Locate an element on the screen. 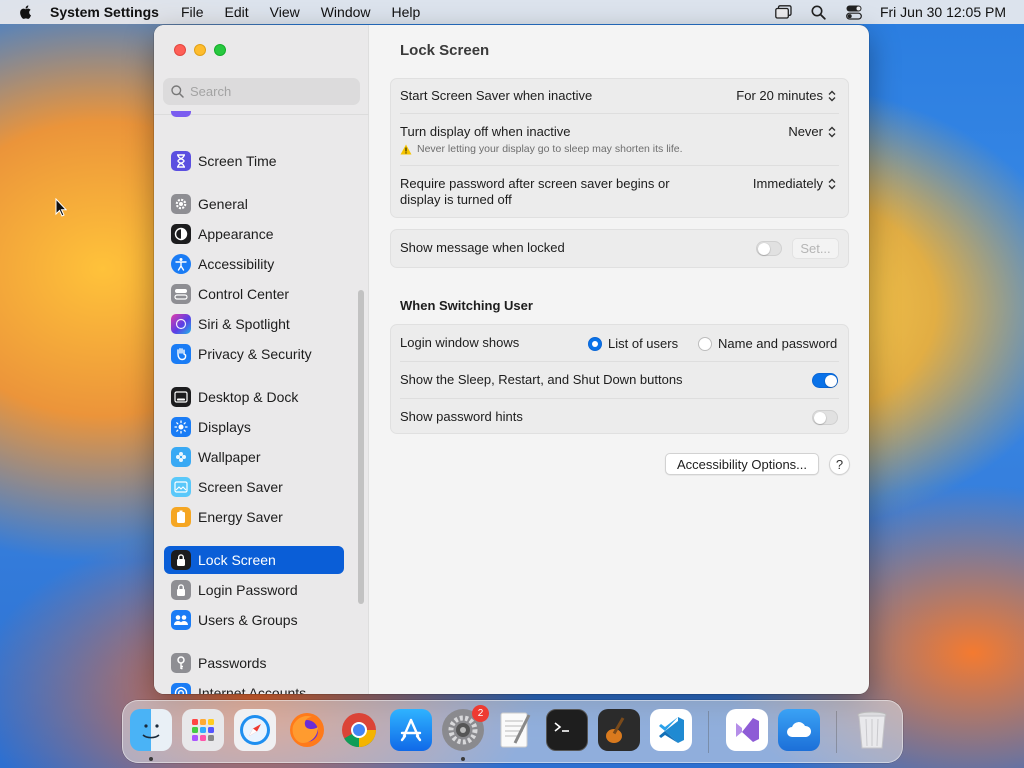  dock-icloud is located at coordinates (799, 730).